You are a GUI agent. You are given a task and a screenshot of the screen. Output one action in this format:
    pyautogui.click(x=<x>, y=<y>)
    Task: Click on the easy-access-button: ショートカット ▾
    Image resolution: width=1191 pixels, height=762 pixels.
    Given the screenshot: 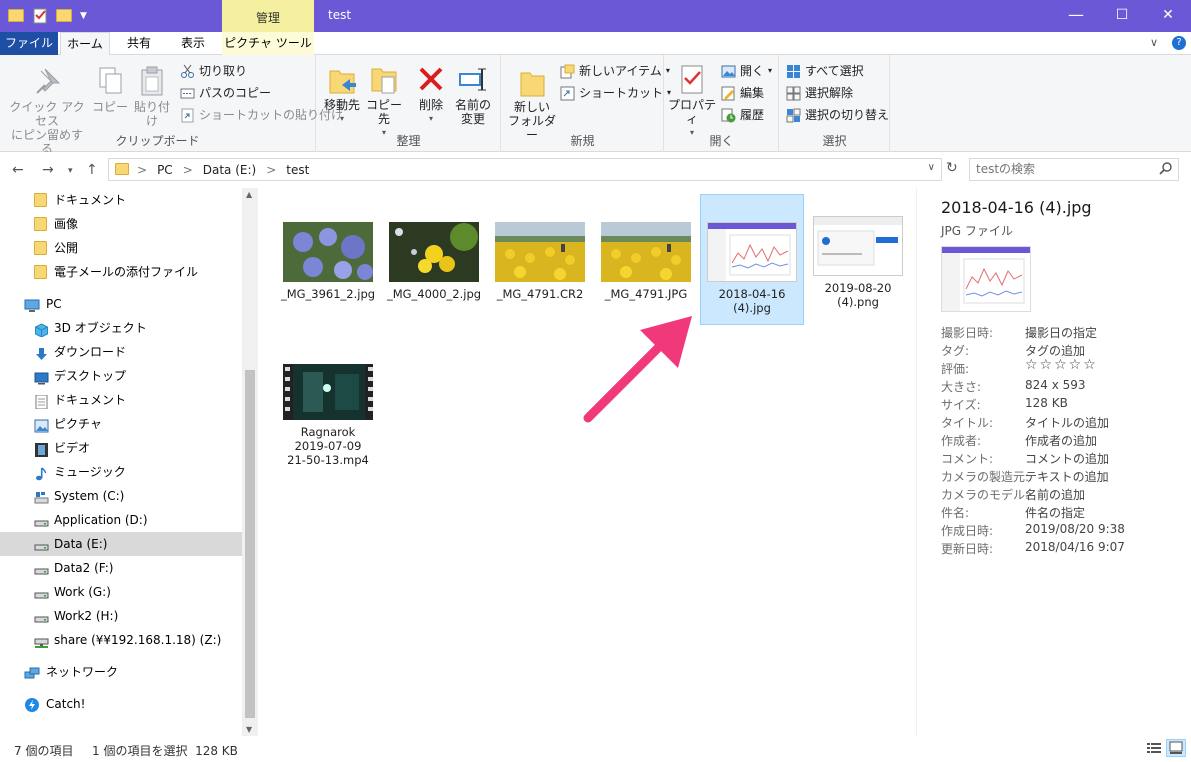 What is the action you would take?
    pyautogui.click(x=615, y=93)
    